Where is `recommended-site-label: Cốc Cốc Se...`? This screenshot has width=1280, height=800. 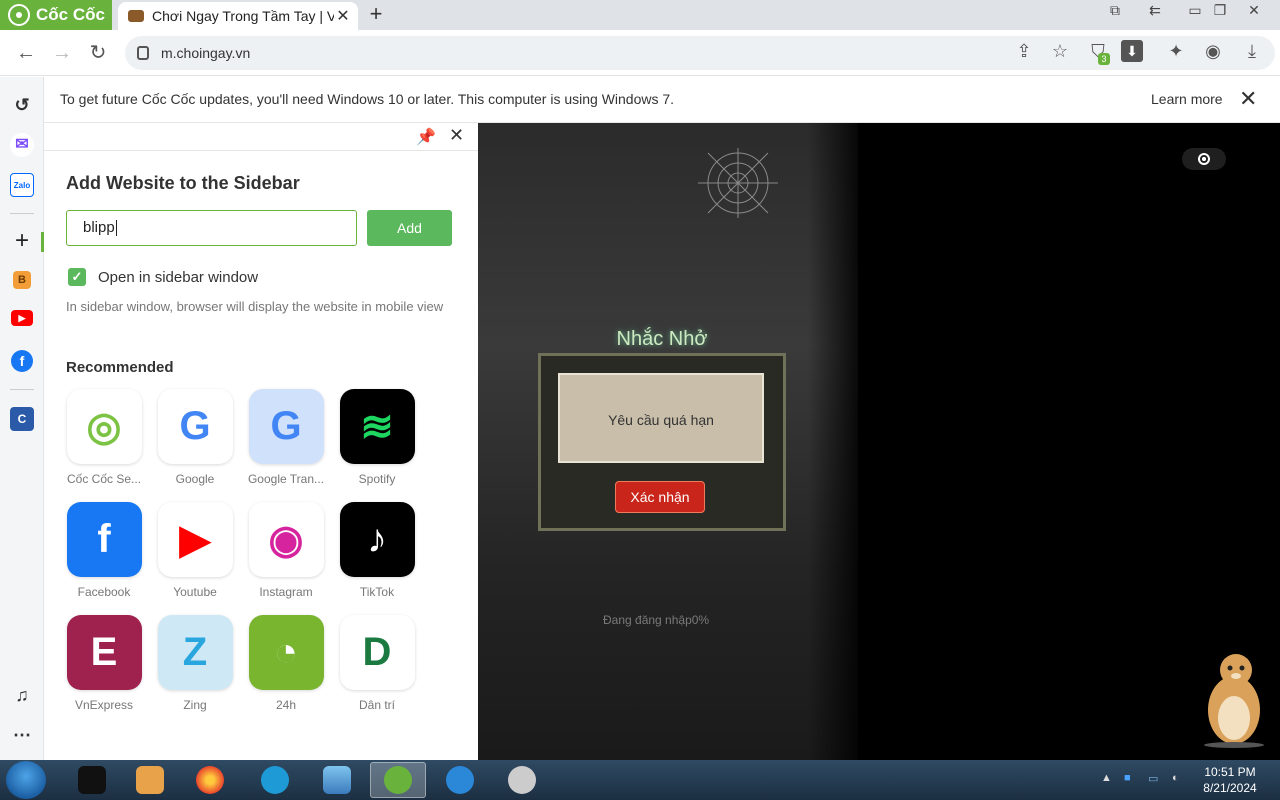
recommended-site-label: Cốc Cốc Se... is located at coordinates (104, 479).